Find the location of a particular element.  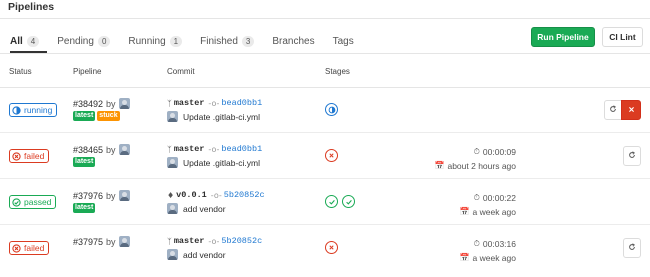

pipeline-cell: #37975 by is located at coordinates (101, 242).